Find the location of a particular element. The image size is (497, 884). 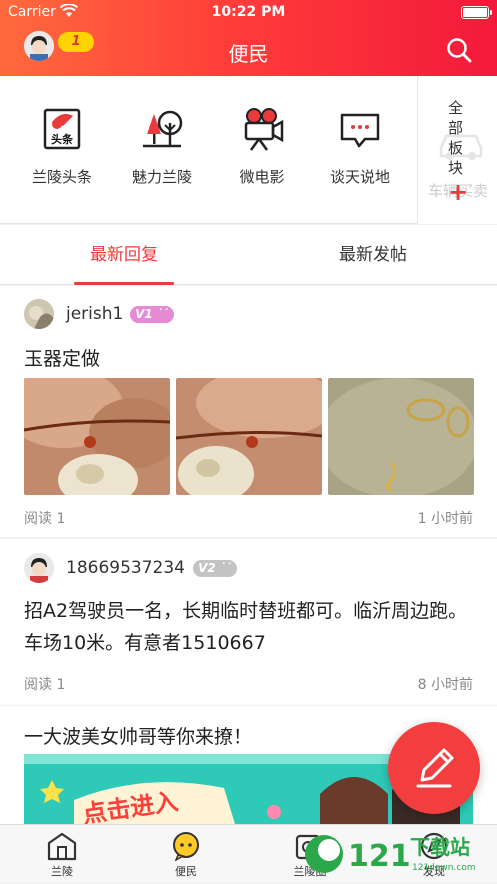

site-watermark: 121 下载站 121down.com is located at coordinates (390, 854).